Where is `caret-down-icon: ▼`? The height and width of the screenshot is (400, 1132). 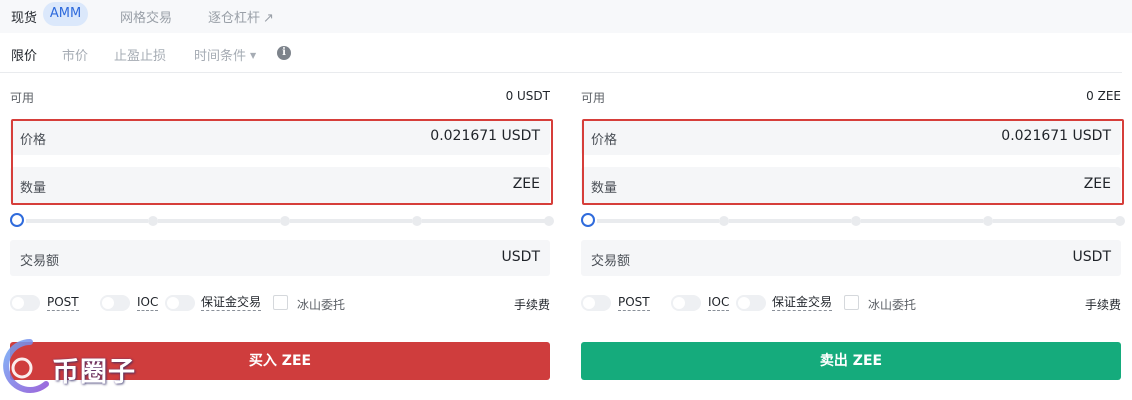
caret-down-icon: ▼ is located at coordinates (253, 55).